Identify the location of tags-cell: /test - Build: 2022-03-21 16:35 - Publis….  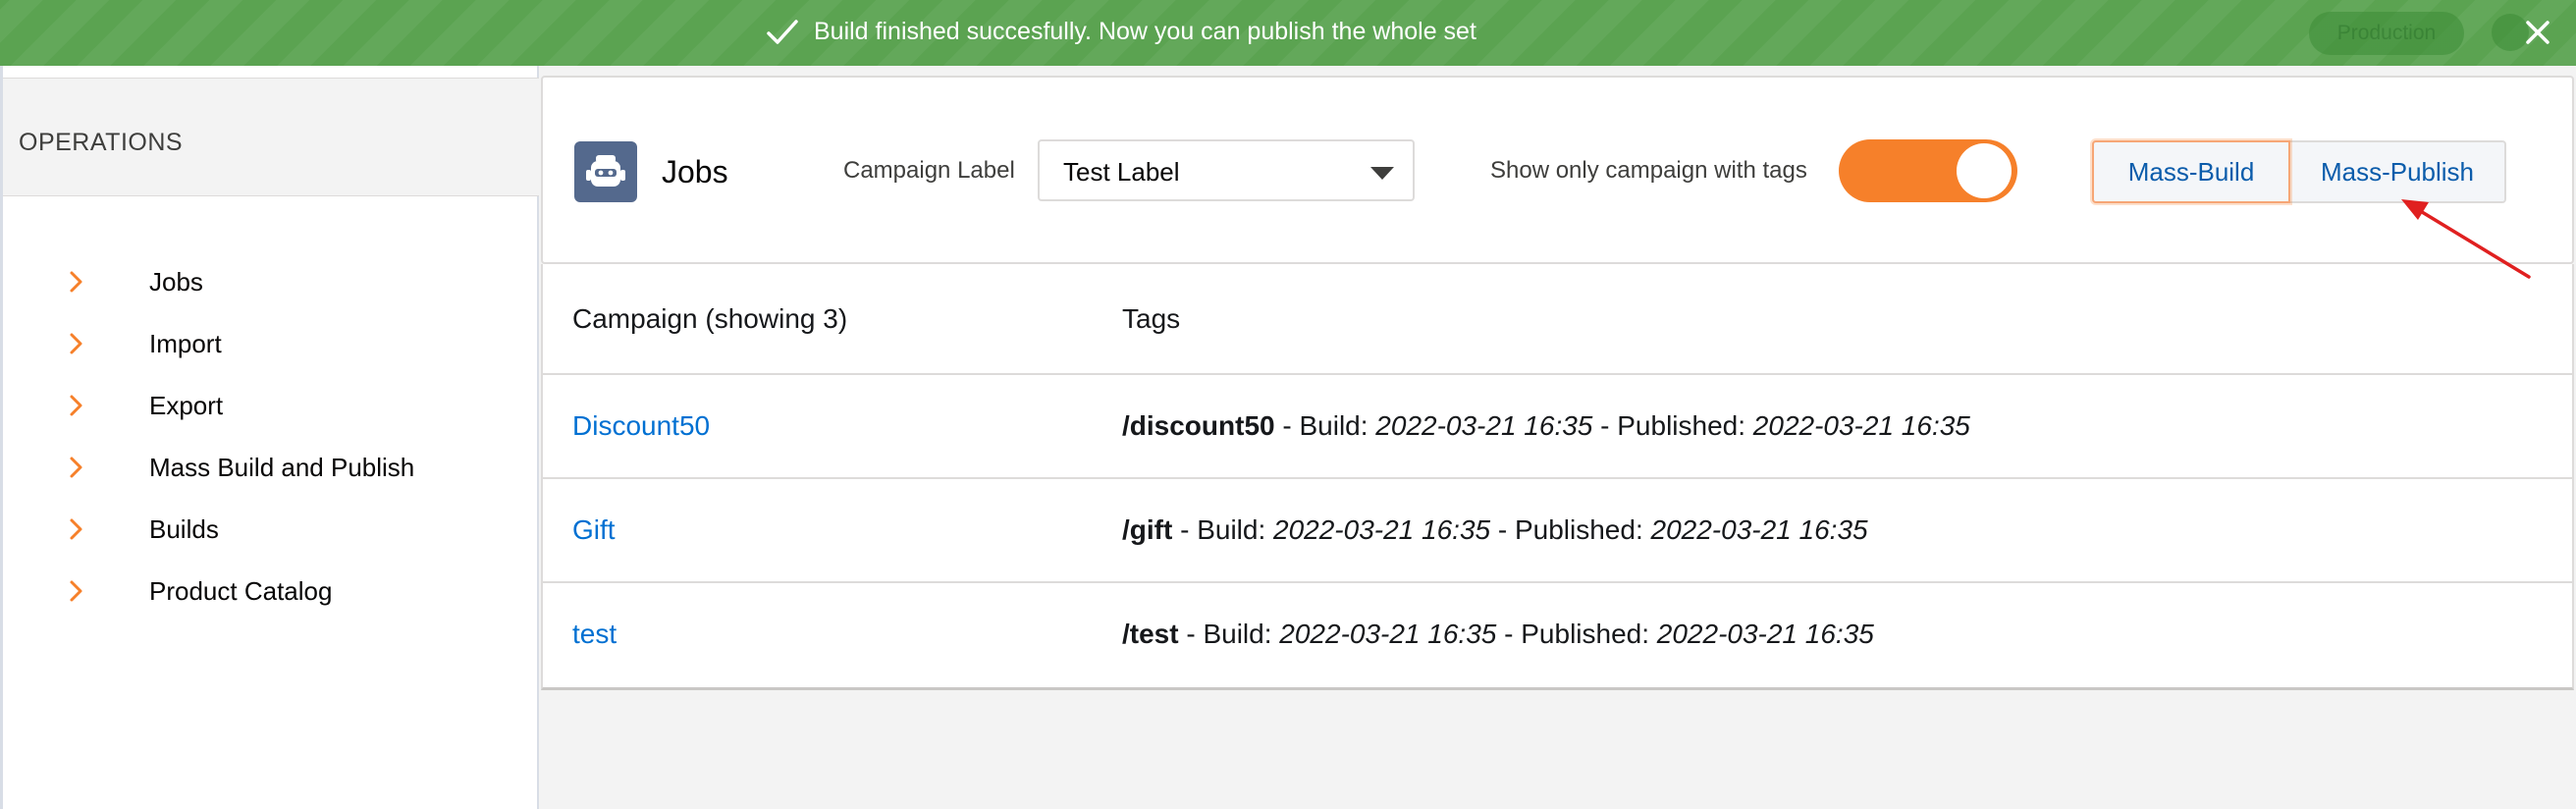
(1498, 634).